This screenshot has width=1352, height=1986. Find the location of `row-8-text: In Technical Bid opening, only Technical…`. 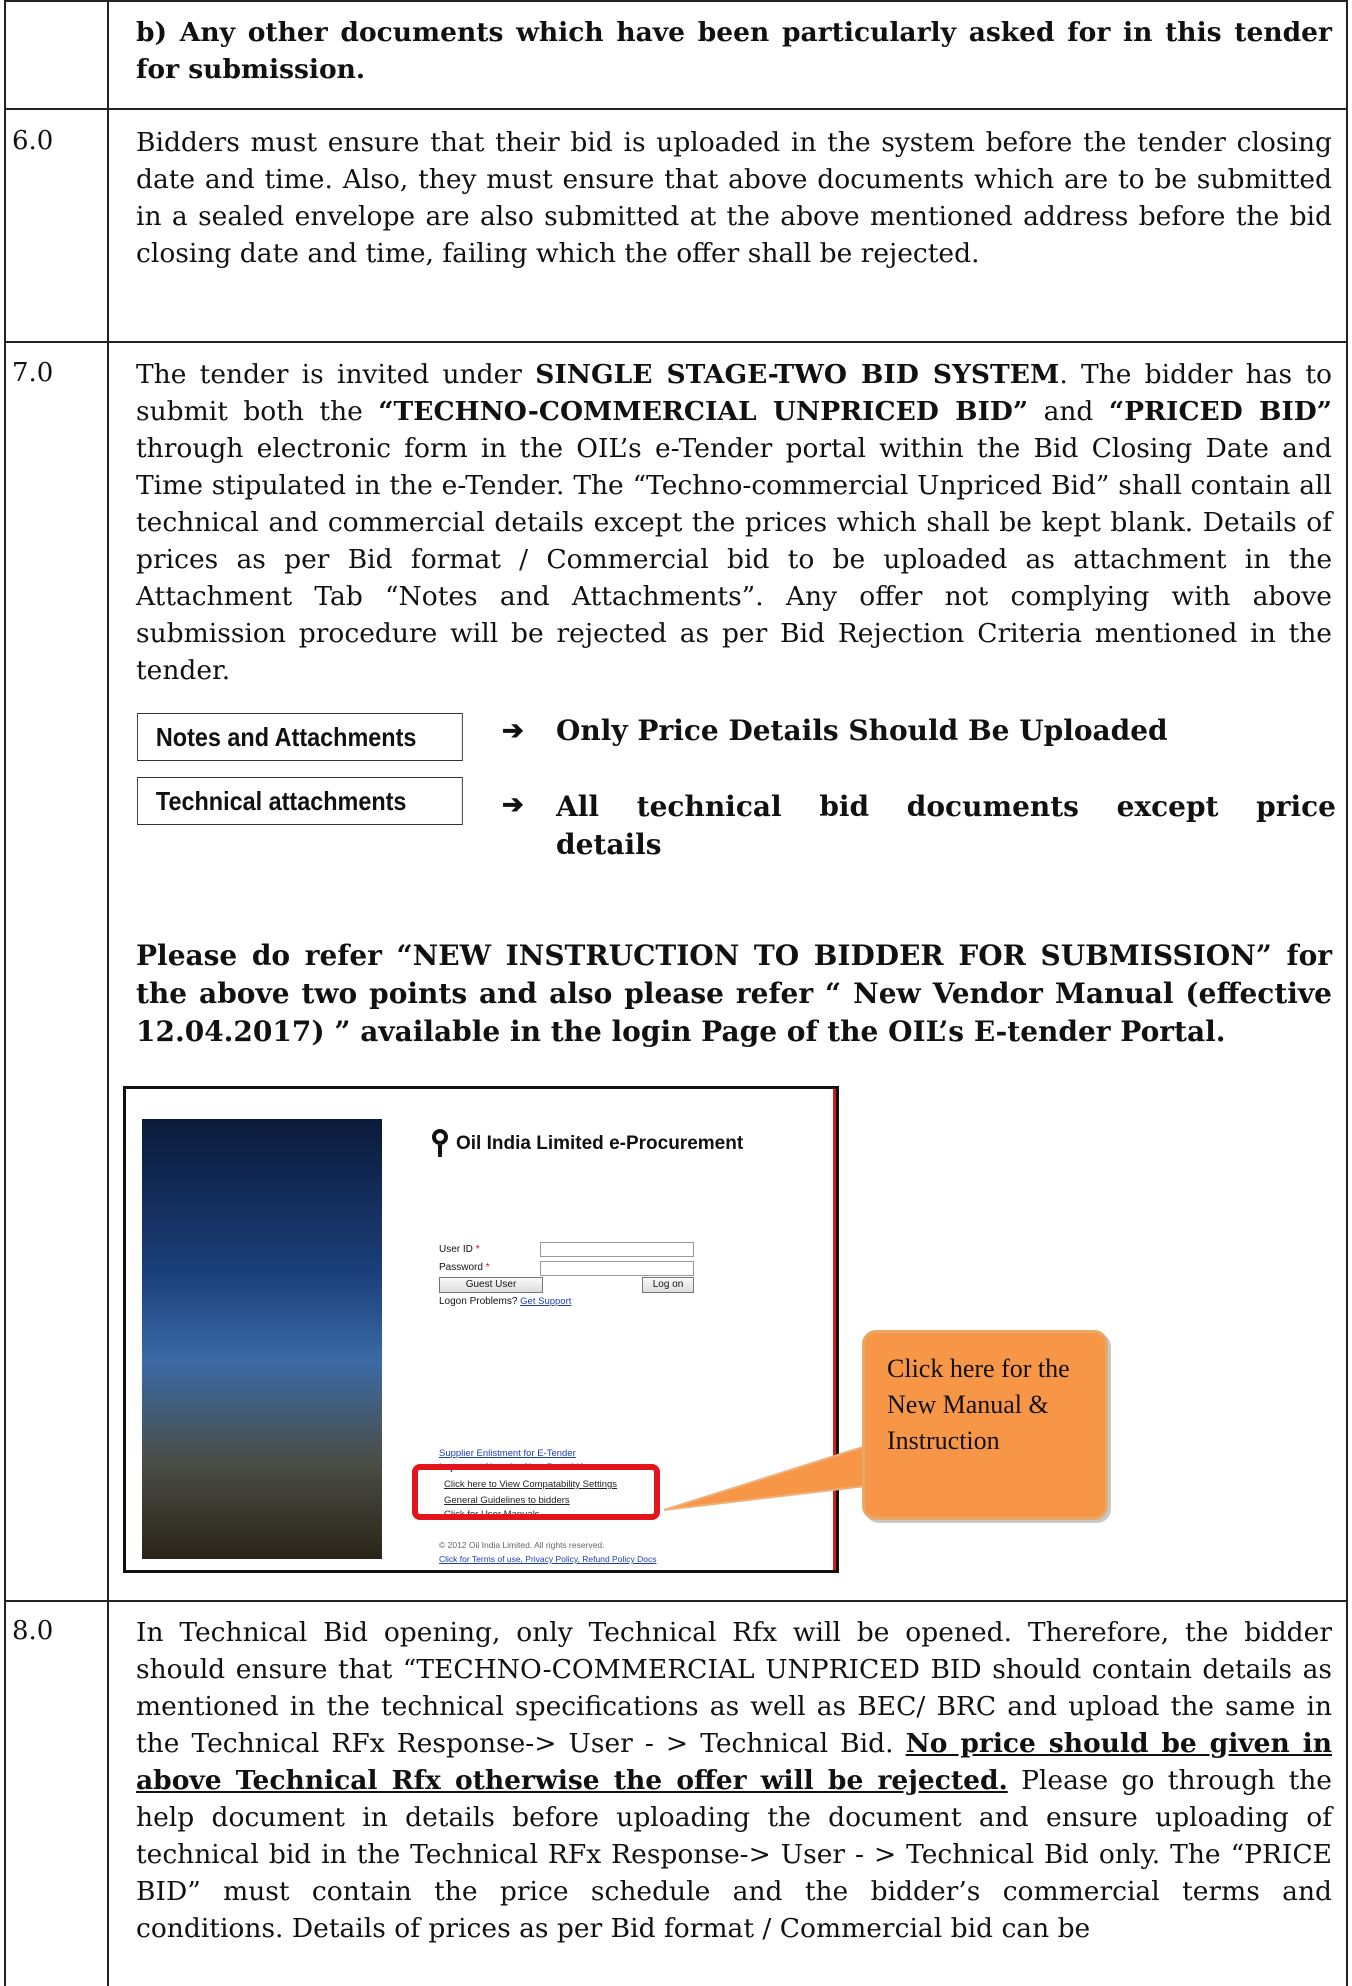

row-8-text: In Technical Bid opening, only Technical… is located at coordinates (734, 1780).